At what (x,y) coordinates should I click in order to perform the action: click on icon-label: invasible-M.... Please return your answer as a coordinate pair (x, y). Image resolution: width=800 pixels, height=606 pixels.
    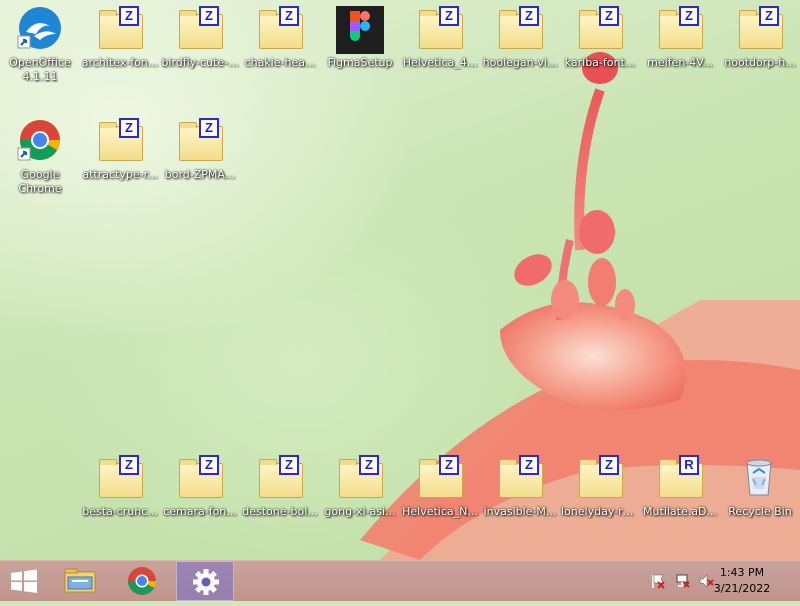
    Looking at the image, I should click on (520, 511).